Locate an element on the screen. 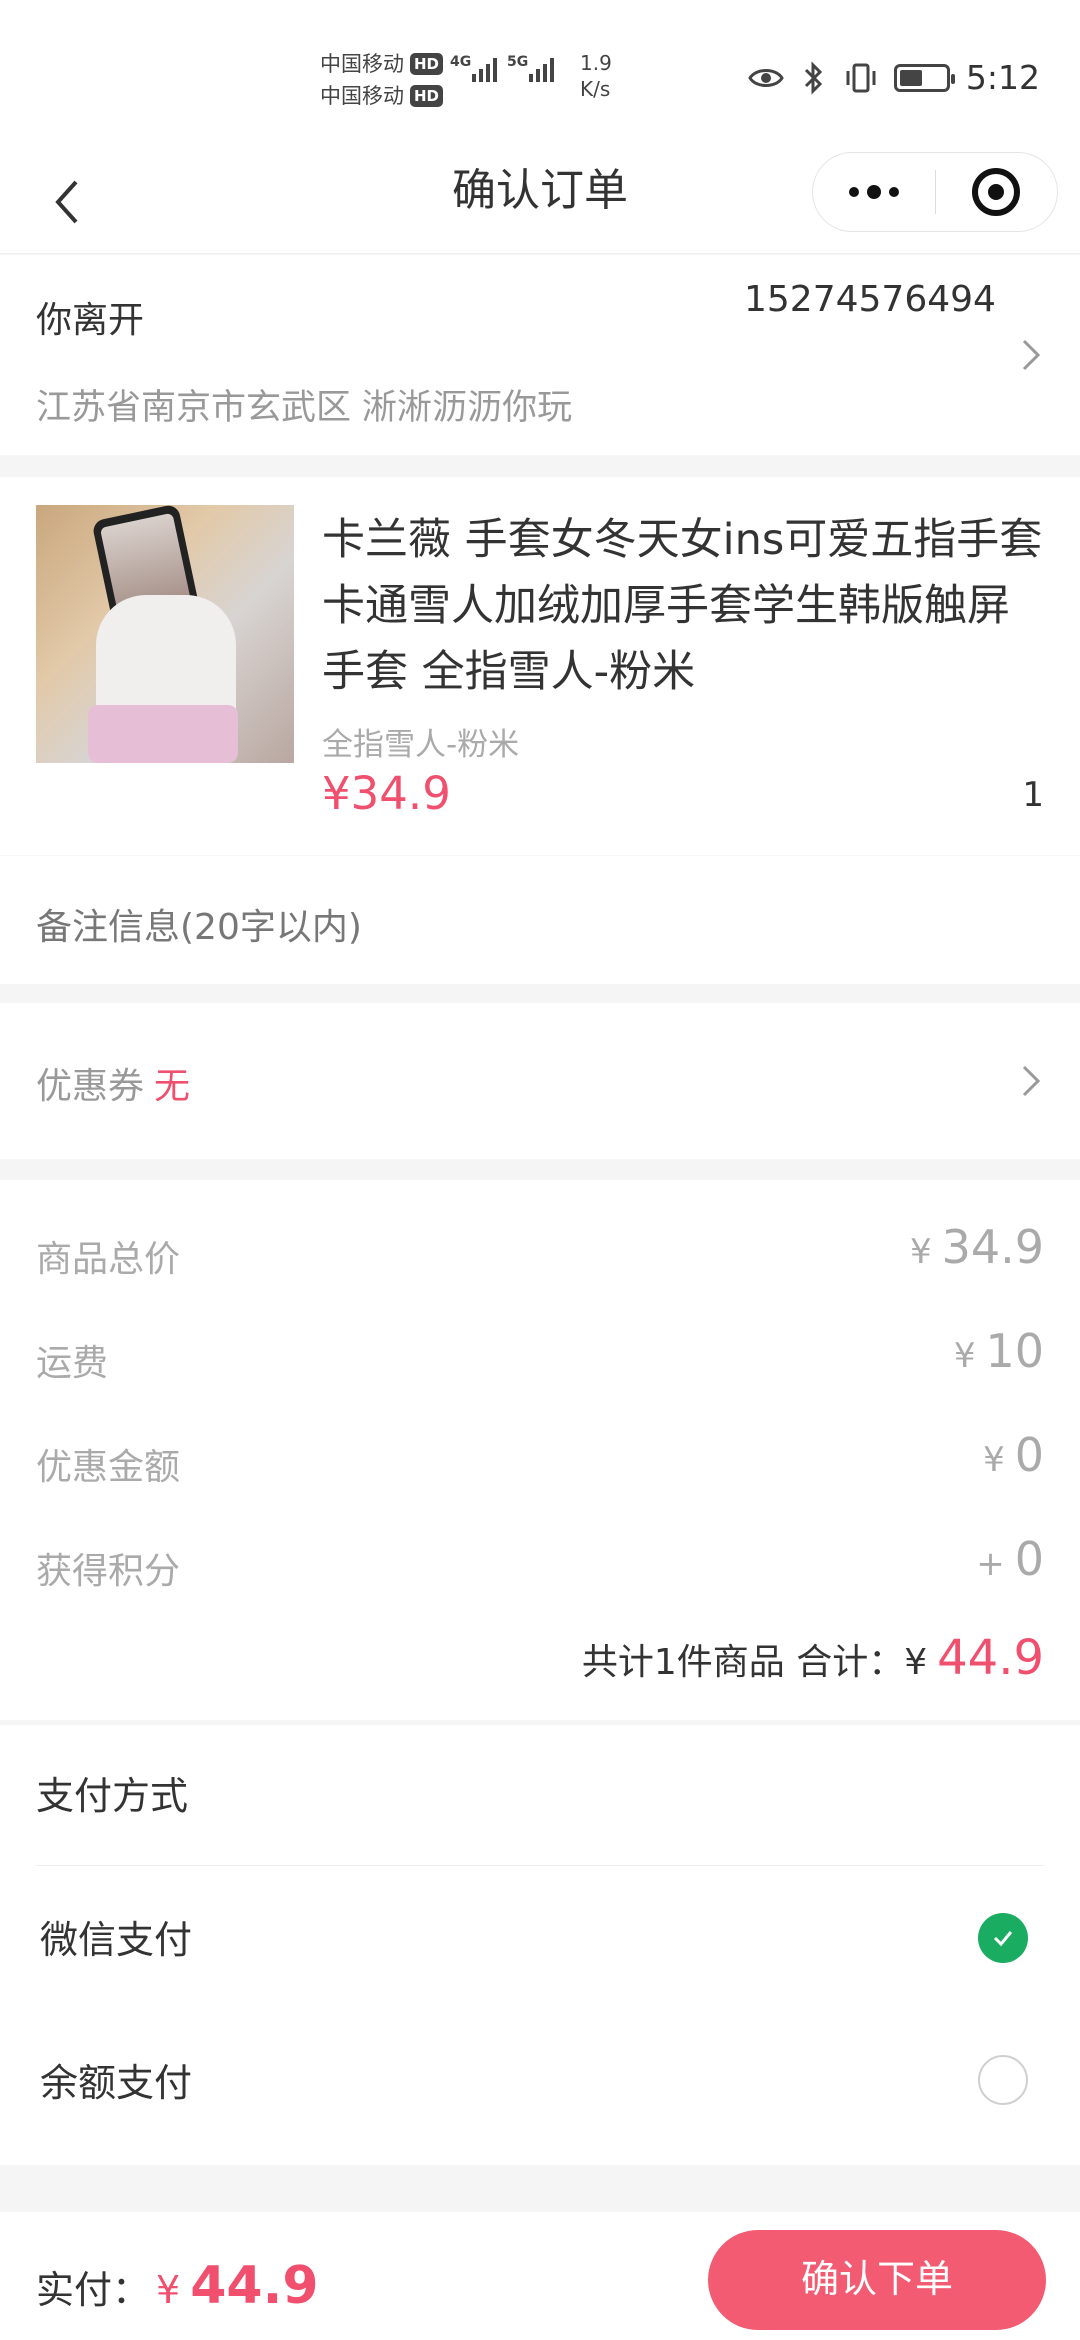  network-speed: 1.9 K/s is located at coordinates (596, 76).